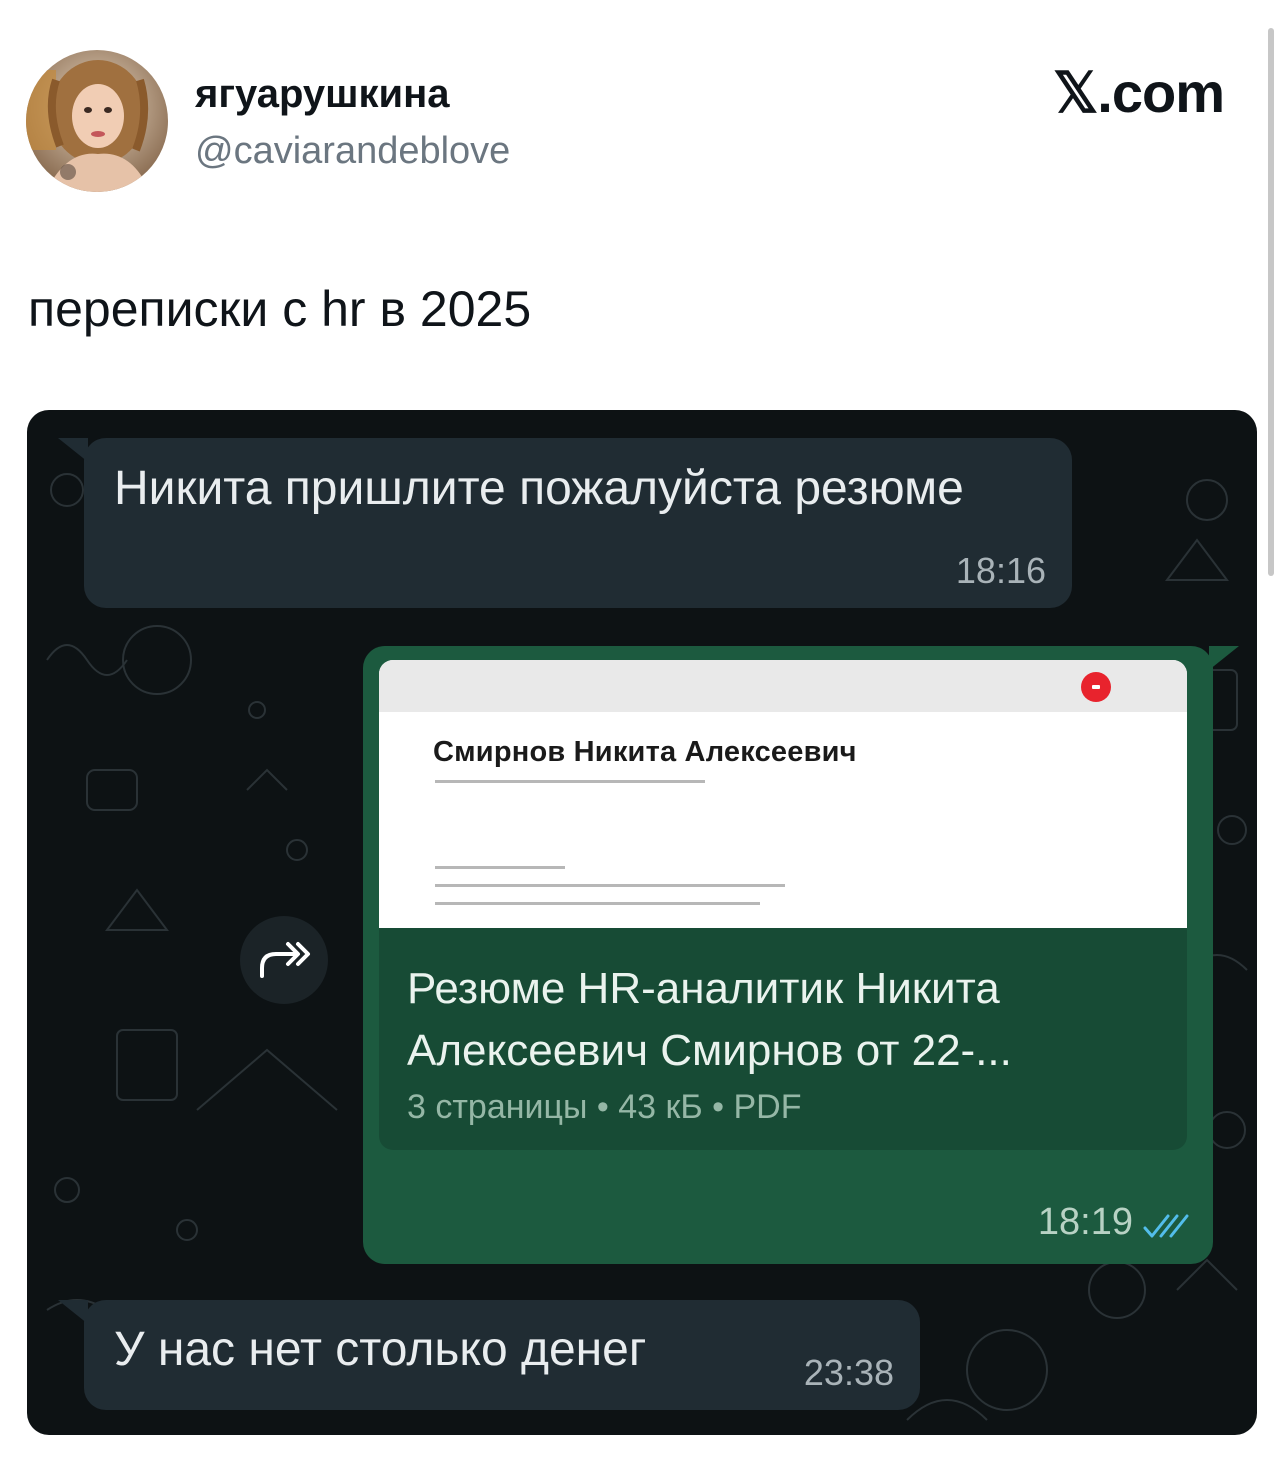 The width and height of the screenshot is (1284, 1468). Describe the element at coordinates (848, 1372) in the screenshot. I see `message-time: 23:38` at that location.